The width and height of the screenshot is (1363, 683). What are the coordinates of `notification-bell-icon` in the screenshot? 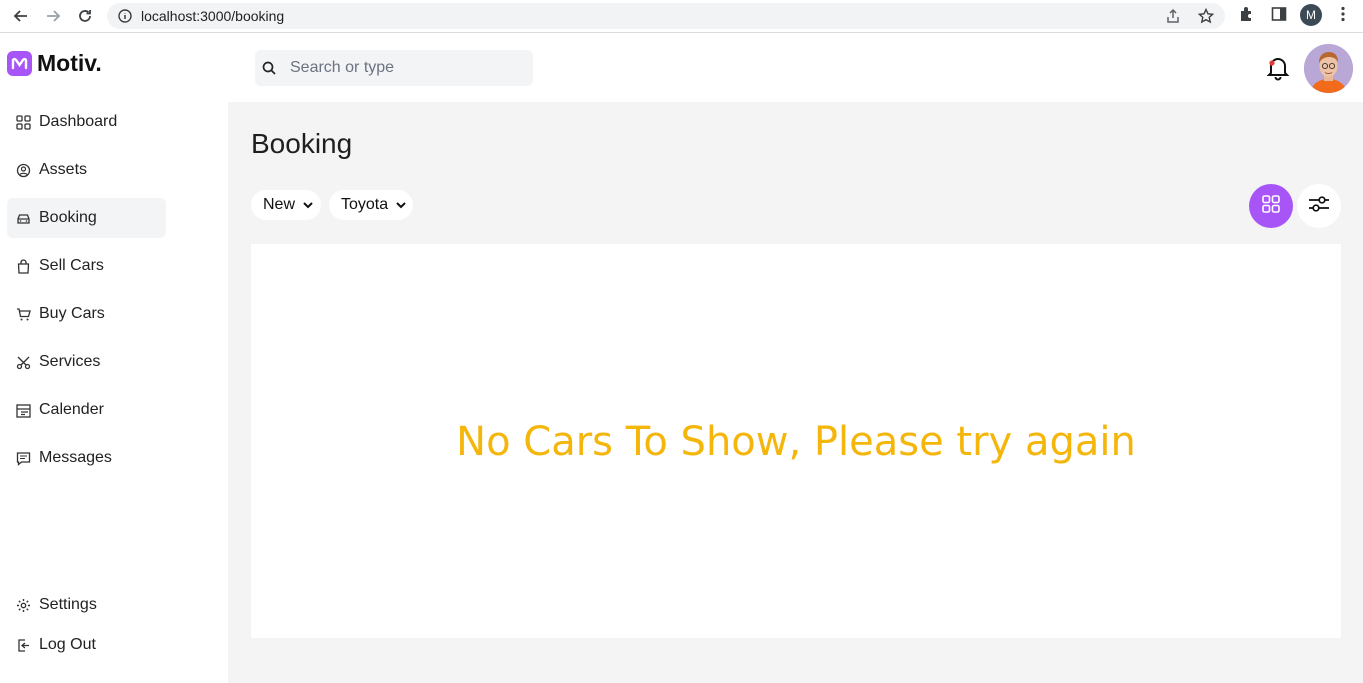 It's located at (1278, 70).